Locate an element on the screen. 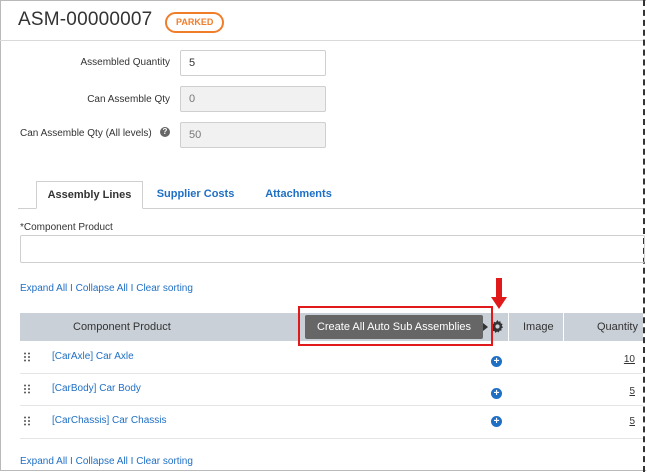 This screenshot has width=647, height=472. component-product-label: *Component Product is located at coordinates (66, 227).